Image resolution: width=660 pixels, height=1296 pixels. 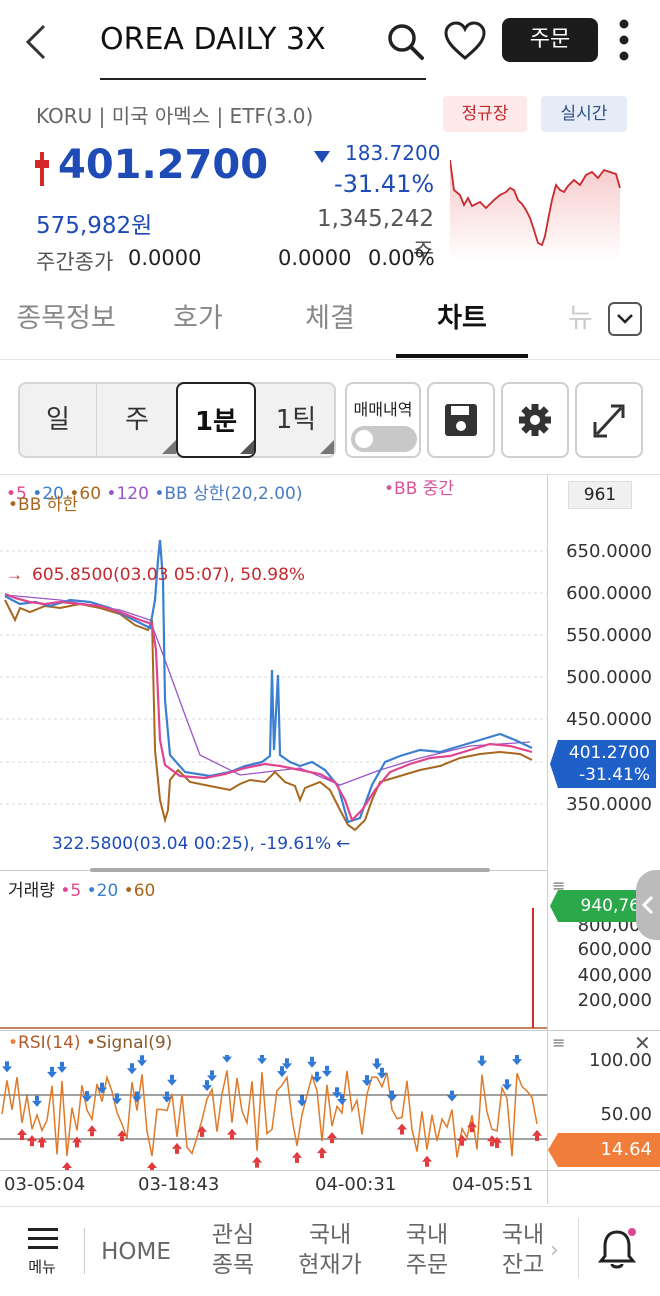 I want to click on tabs-expand-button, so click(x=625, y=319).